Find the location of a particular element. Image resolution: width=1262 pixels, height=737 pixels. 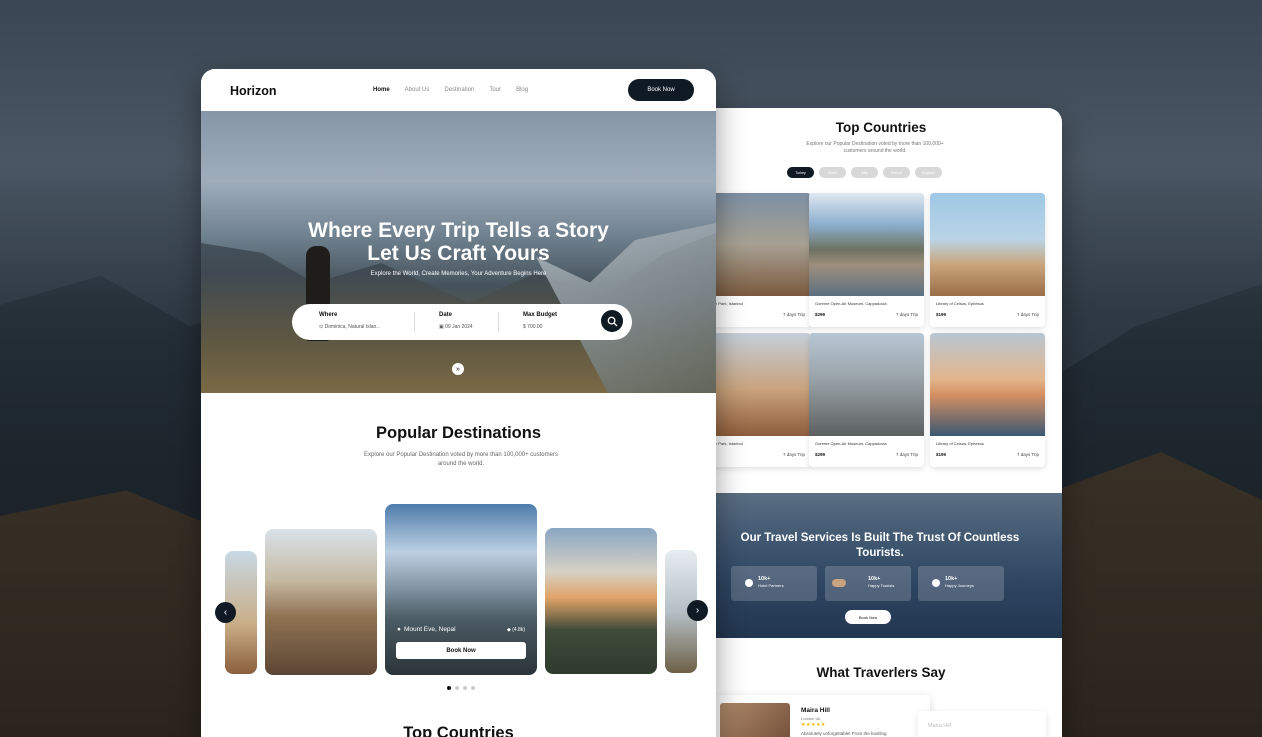

stat-label: Happy Journeys is located at coordinates (959, 585).